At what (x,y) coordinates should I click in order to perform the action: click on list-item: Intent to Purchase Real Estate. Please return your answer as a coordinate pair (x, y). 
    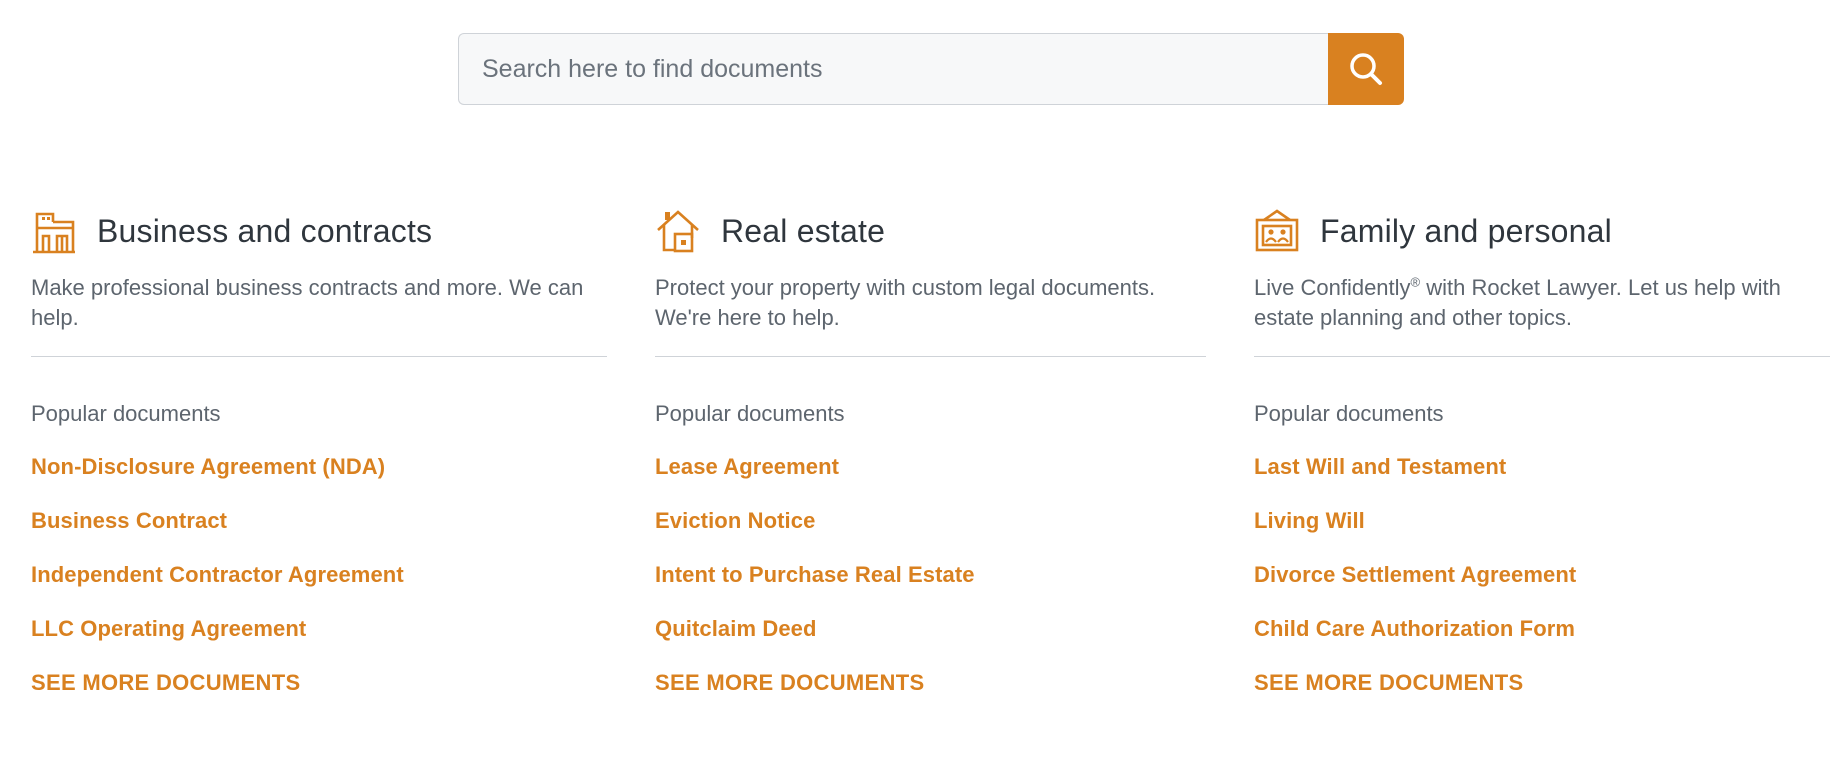
    Looking at the image, I should click on (930, 589).